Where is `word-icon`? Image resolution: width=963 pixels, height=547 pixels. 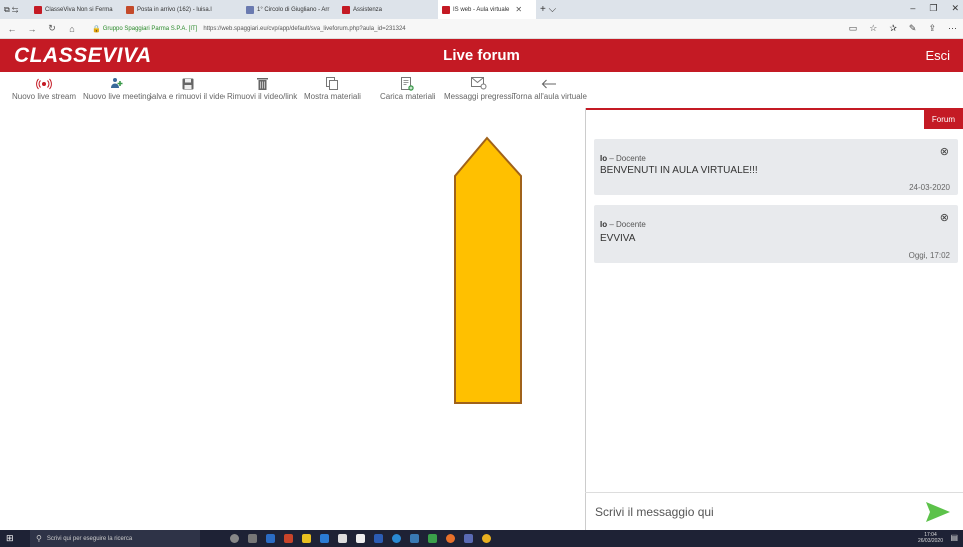 word-icon is located at coordinates (378, 538).